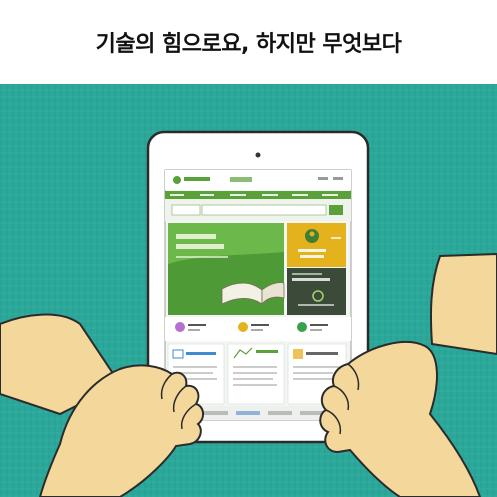 Image resolution: width=497 pixels, height=497 pixels. What do you see at coordinates (258, 155) in the screenshot?
I see `tablet-camera` at bounding box center [258, 155].